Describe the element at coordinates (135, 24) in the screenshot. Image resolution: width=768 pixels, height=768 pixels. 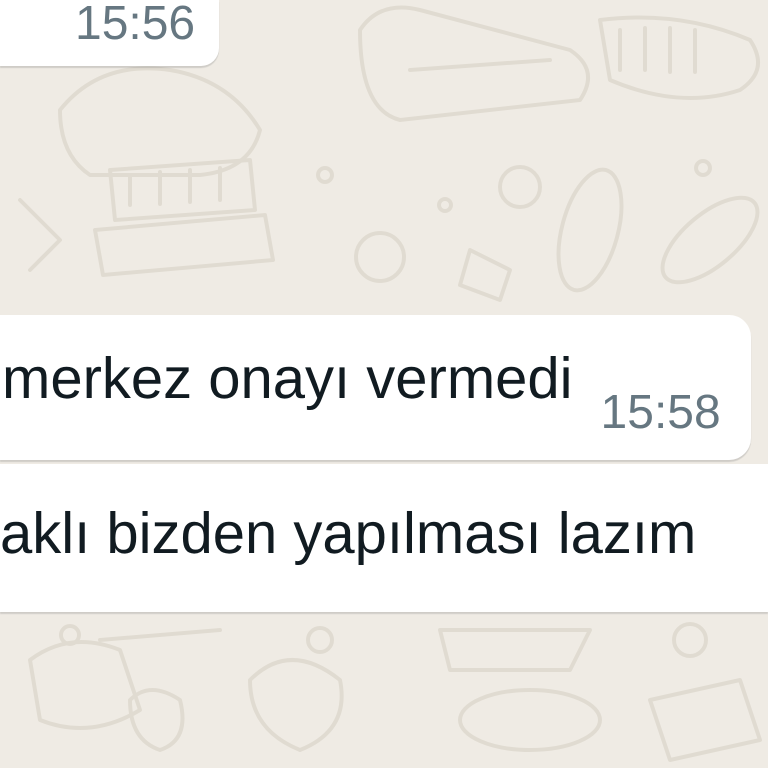
I see `message-time: 15:56` at that location.